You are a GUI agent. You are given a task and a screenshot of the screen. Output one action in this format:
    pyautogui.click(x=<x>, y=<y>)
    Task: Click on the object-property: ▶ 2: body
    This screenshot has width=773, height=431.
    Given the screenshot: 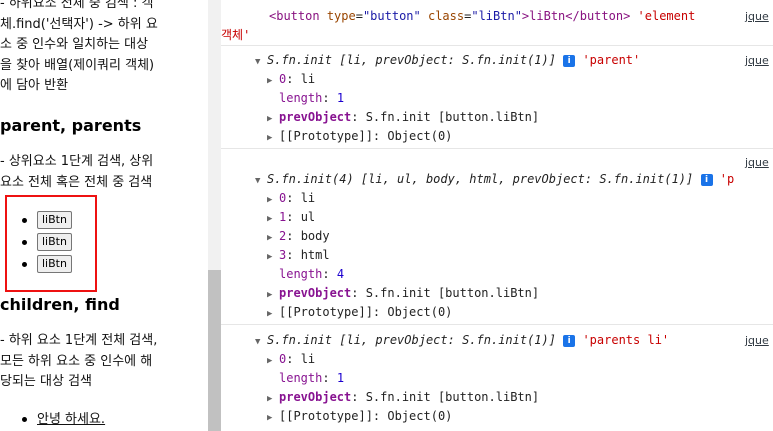 What is the action you would take?
    pyautogui.click(x=298, y=236)
    